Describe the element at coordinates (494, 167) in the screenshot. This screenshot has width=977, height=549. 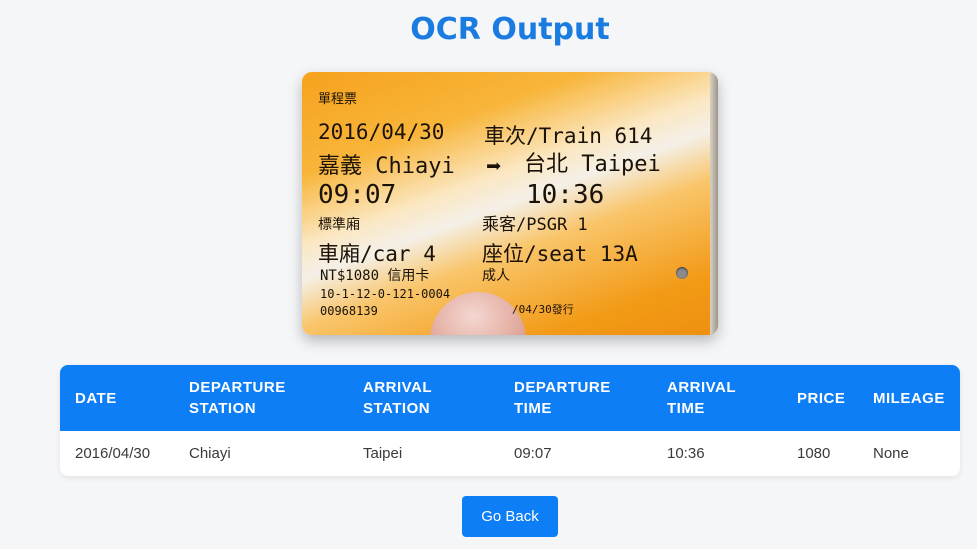
I see `arrow-right-icon: ➡` at that location.